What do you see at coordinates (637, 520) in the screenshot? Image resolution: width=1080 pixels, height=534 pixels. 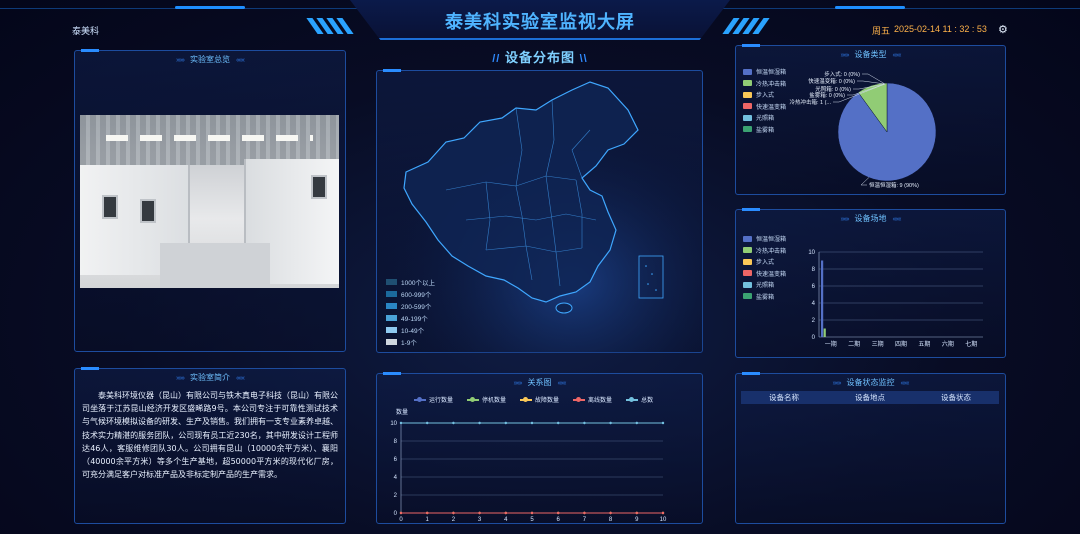 I see `x-tick-label: 9` at bounding box center [637, 520].